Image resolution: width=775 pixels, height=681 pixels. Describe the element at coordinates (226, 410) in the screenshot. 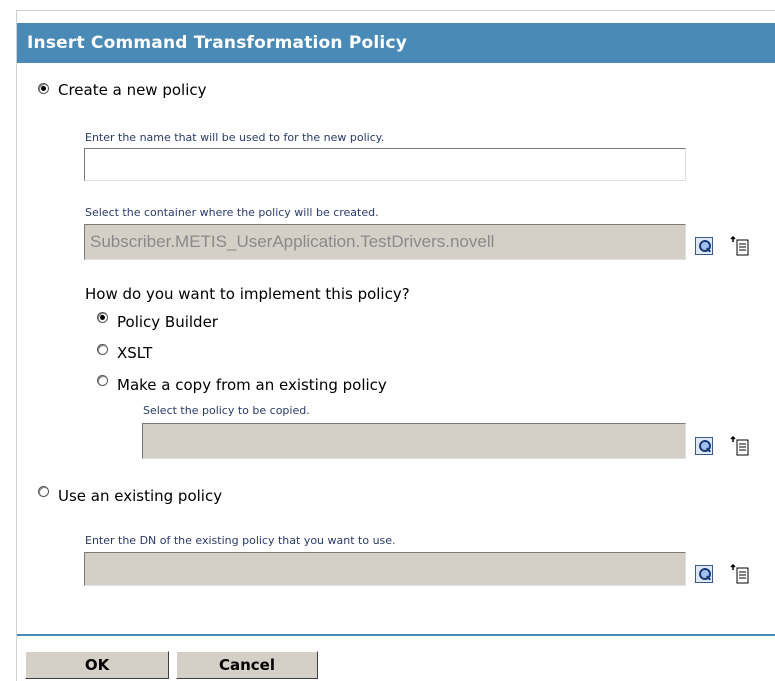

I see `copy-policy-hint: Select the policy to be copied.` at that location.